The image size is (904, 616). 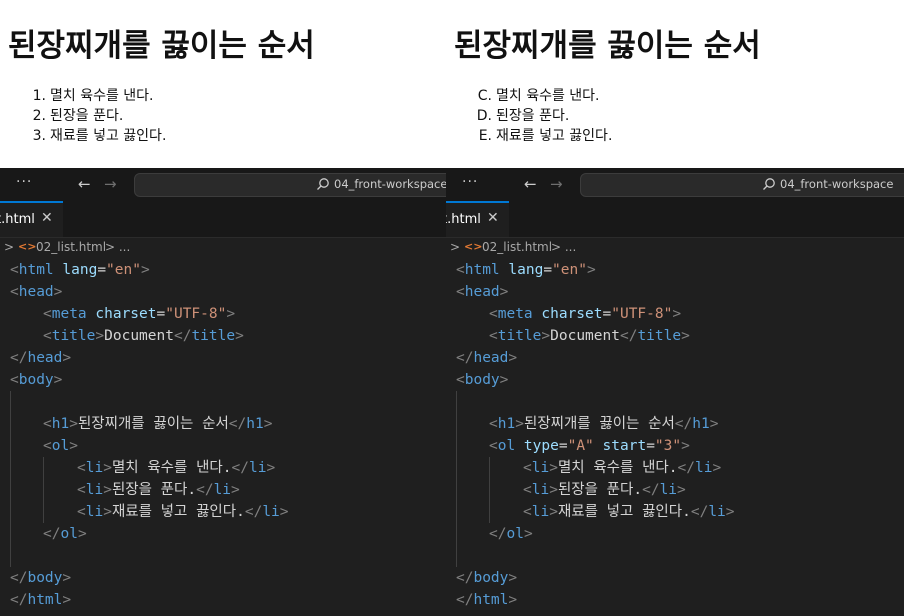 I want to click on list-item: D. 된장을 푼다., so click(x=533, y=116).